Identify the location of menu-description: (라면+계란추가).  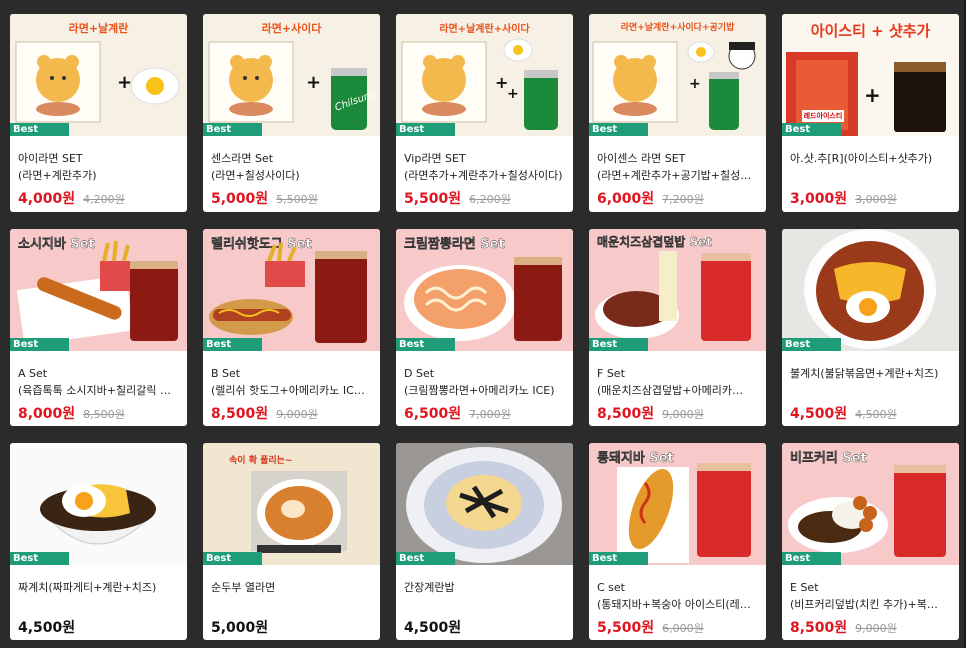
(57, 175).